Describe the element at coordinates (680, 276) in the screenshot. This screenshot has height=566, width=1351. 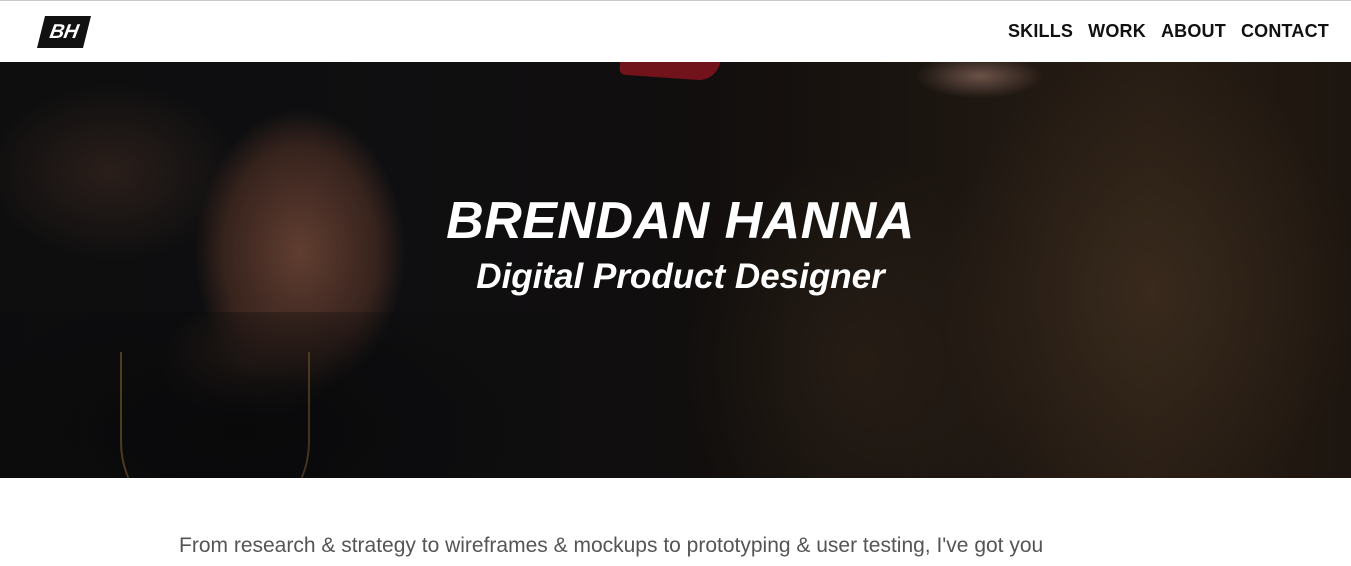
I see `hero-subtitle: Digital Product Designer` at that location.